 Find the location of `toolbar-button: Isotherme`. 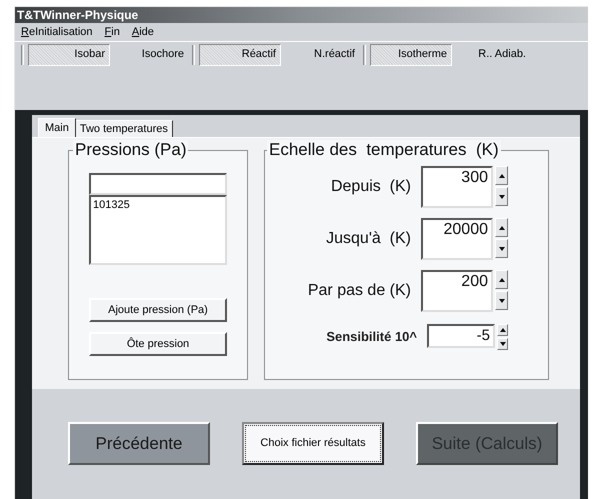

toolbar-button: Isotherme is located at coordinates (411, 55).